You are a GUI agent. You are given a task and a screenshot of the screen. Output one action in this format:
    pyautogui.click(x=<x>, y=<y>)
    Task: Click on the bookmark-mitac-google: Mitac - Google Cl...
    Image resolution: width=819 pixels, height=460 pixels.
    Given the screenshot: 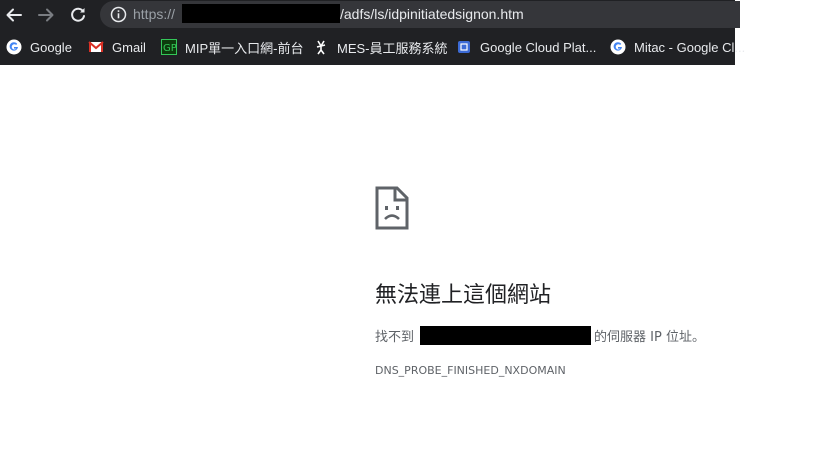 What is the action you would take?
    pyautogui.click(x=677, y=47)
    